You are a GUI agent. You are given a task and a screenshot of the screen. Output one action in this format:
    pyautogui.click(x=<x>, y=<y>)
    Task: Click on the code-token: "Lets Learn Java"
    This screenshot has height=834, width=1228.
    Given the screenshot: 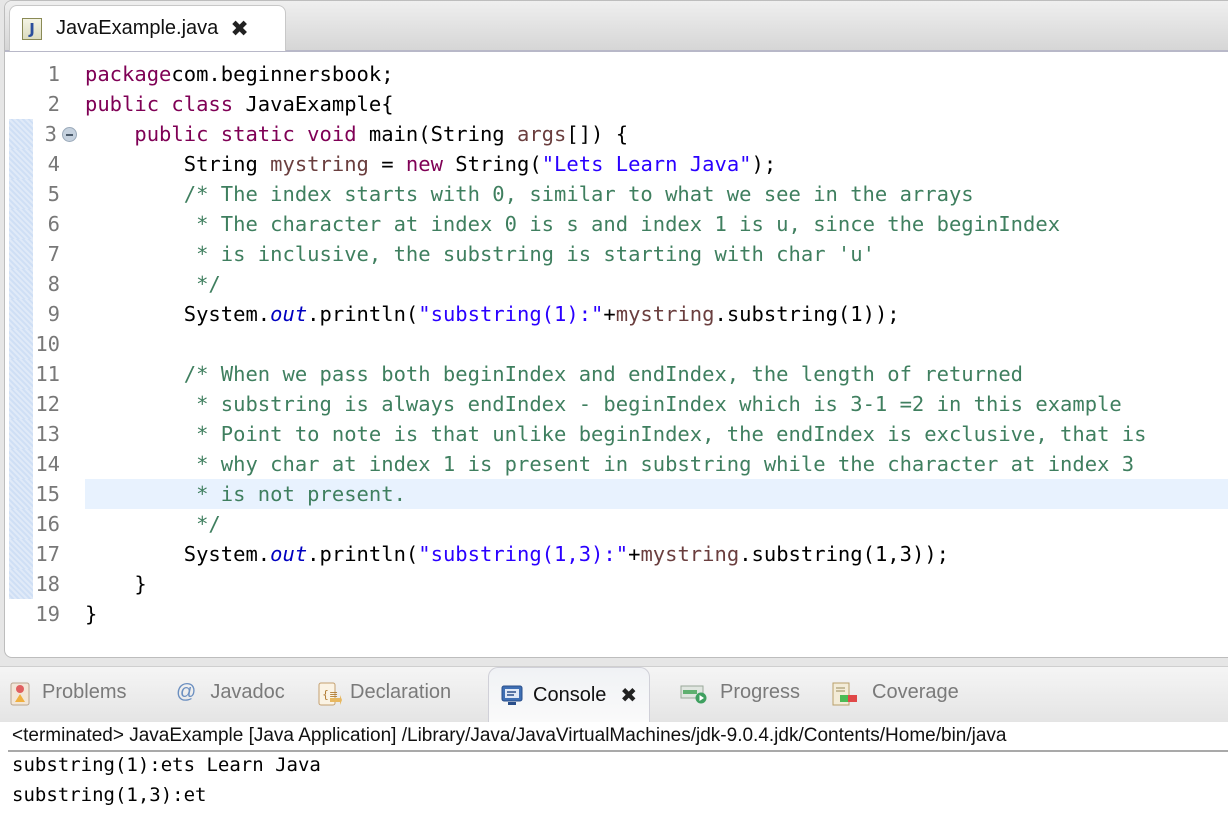 What is the action you would take?
    pyautogui.click(x=646, y=164)
    